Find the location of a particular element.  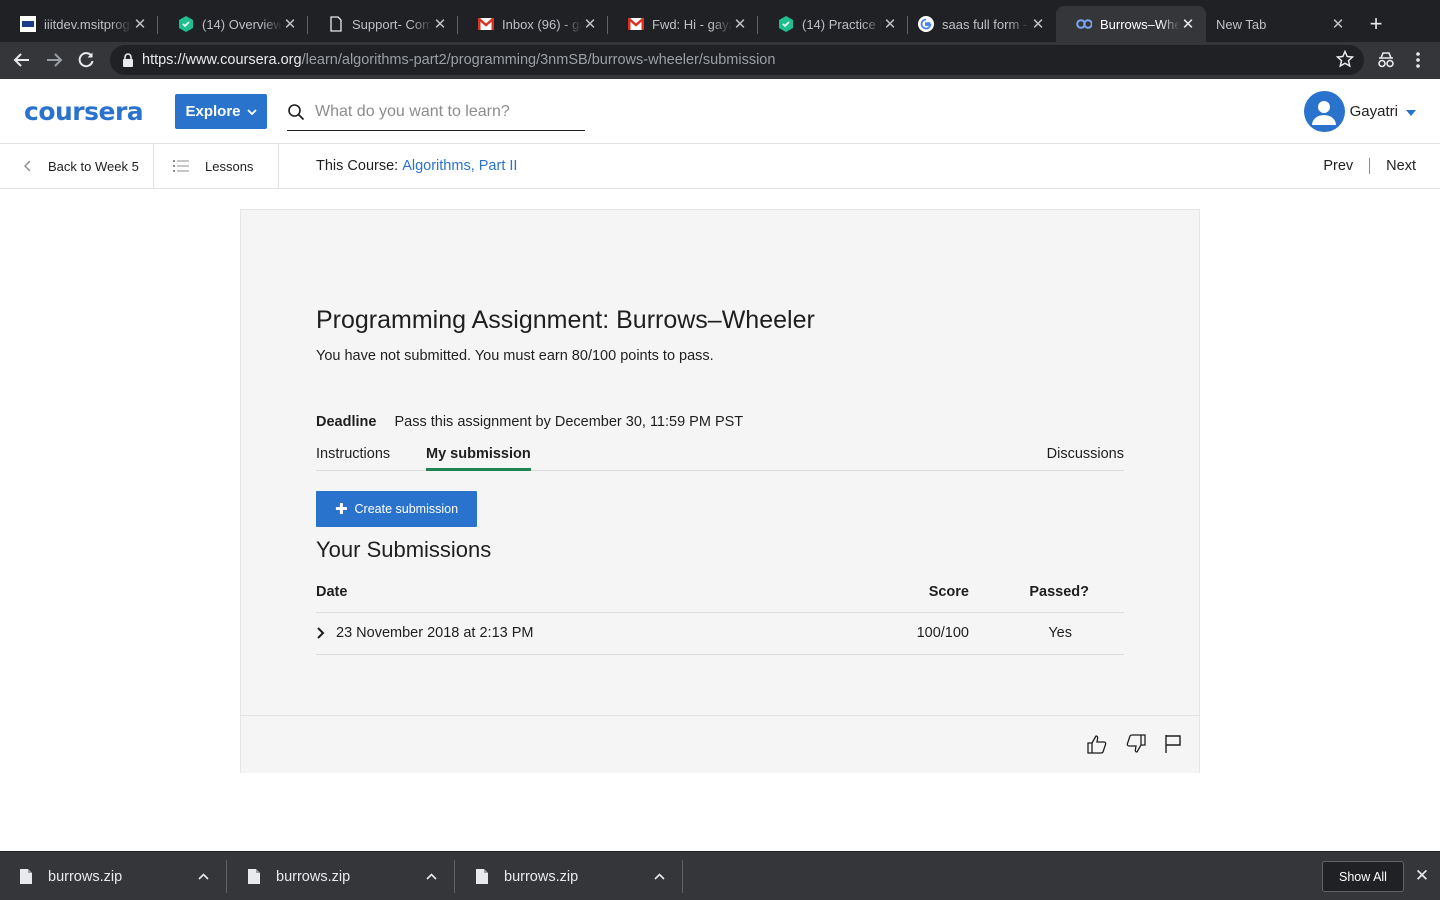

deadline-label: Deadline is located at coordinates (346, 422).